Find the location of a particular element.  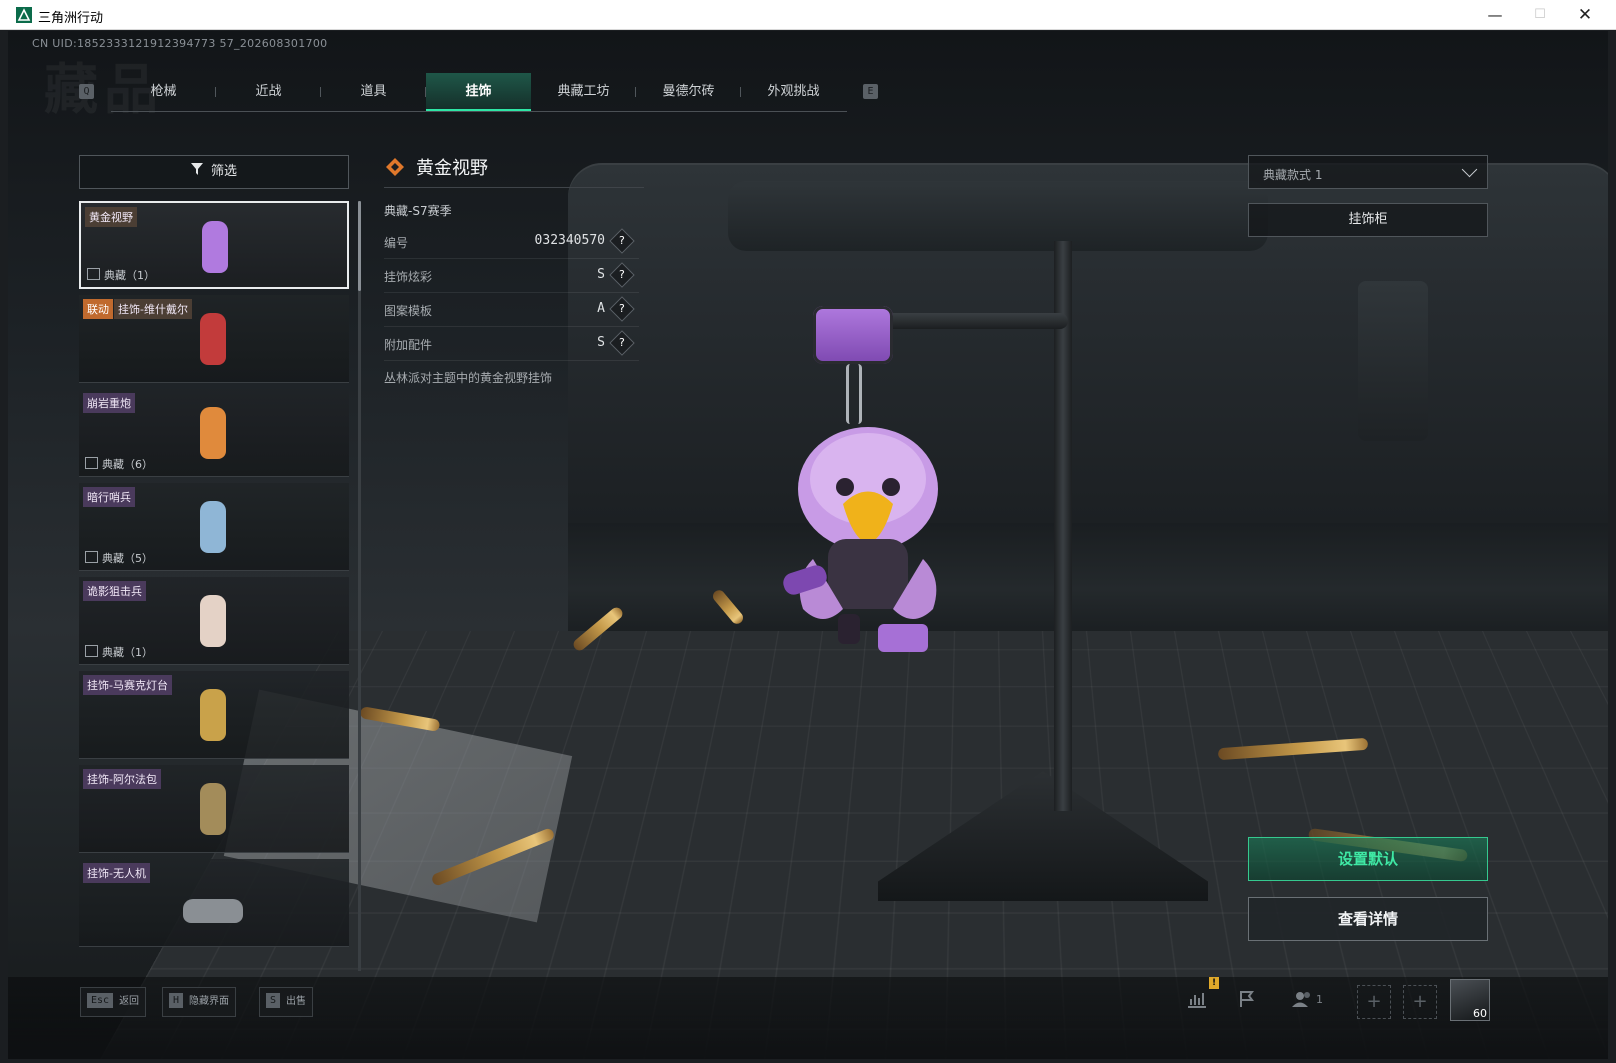

season-label: 典藏-S7赛季 is located at coordinates (418, 211).